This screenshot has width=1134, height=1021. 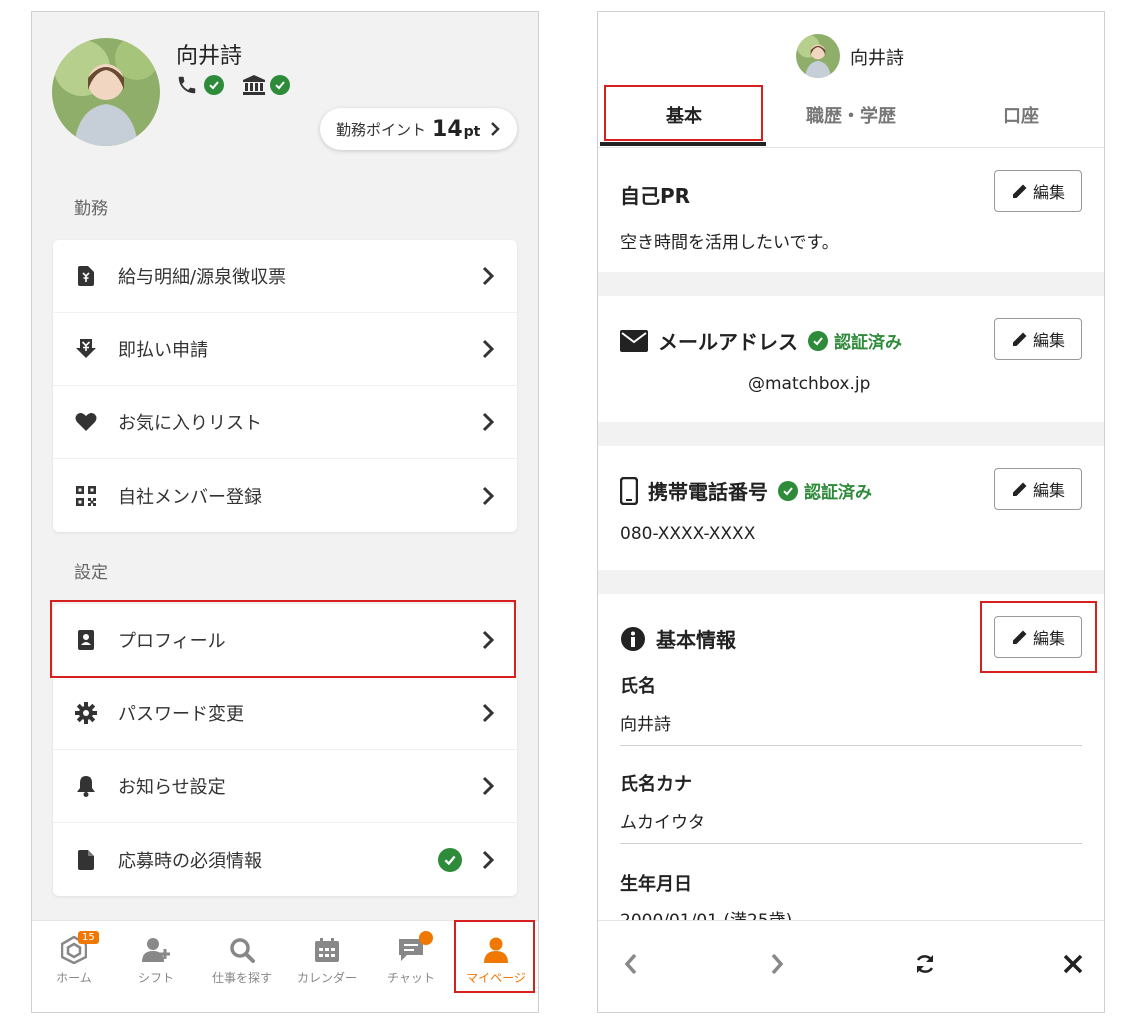 I want to click on document-icon, so click(x=86, y=860).